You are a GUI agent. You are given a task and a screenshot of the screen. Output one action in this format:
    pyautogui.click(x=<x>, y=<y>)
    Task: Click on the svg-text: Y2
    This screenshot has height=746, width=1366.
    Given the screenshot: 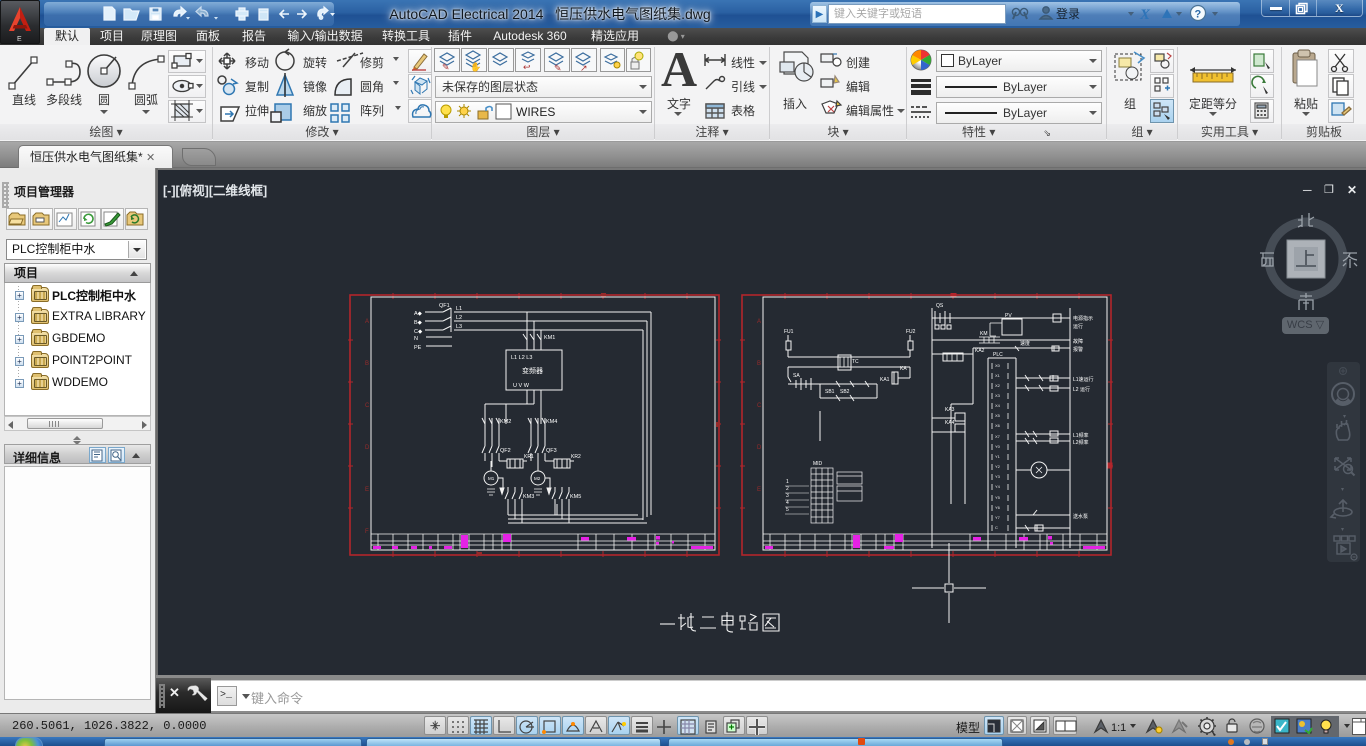 What is the action you would take?
    pyautogui.click(x=998, y=466)
    